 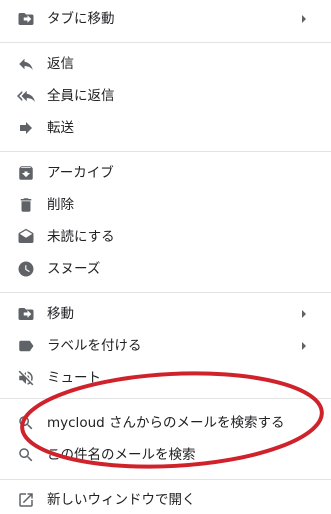 I want to click on reply-all-icon, so click(x=26, y=96).